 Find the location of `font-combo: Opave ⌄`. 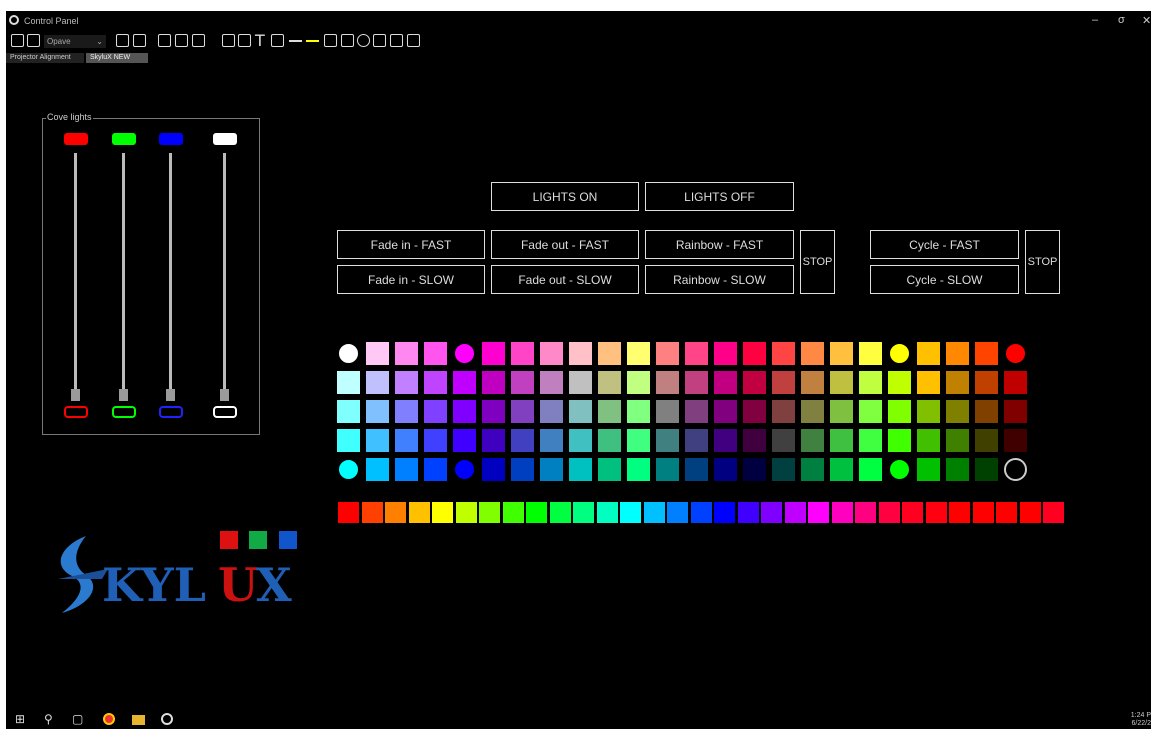

font-combo: Opave ⌄ is located at coordinates (75, 41).